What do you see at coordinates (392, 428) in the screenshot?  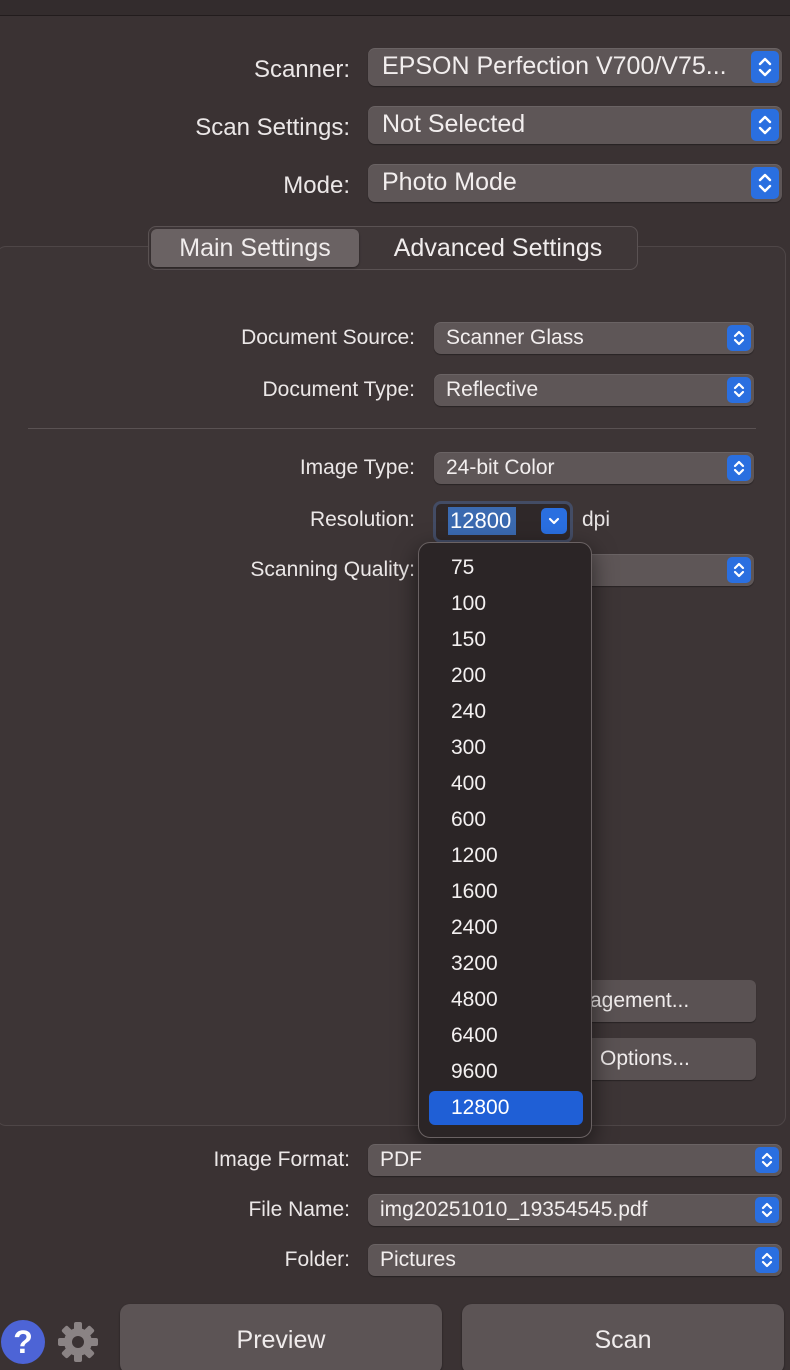 I see `section-divider` at bounding box center [392, 428].